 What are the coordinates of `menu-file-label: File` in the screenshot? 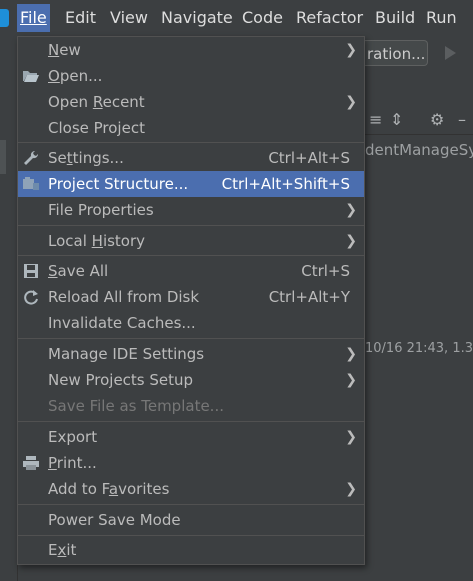 It's located at (33, 17).